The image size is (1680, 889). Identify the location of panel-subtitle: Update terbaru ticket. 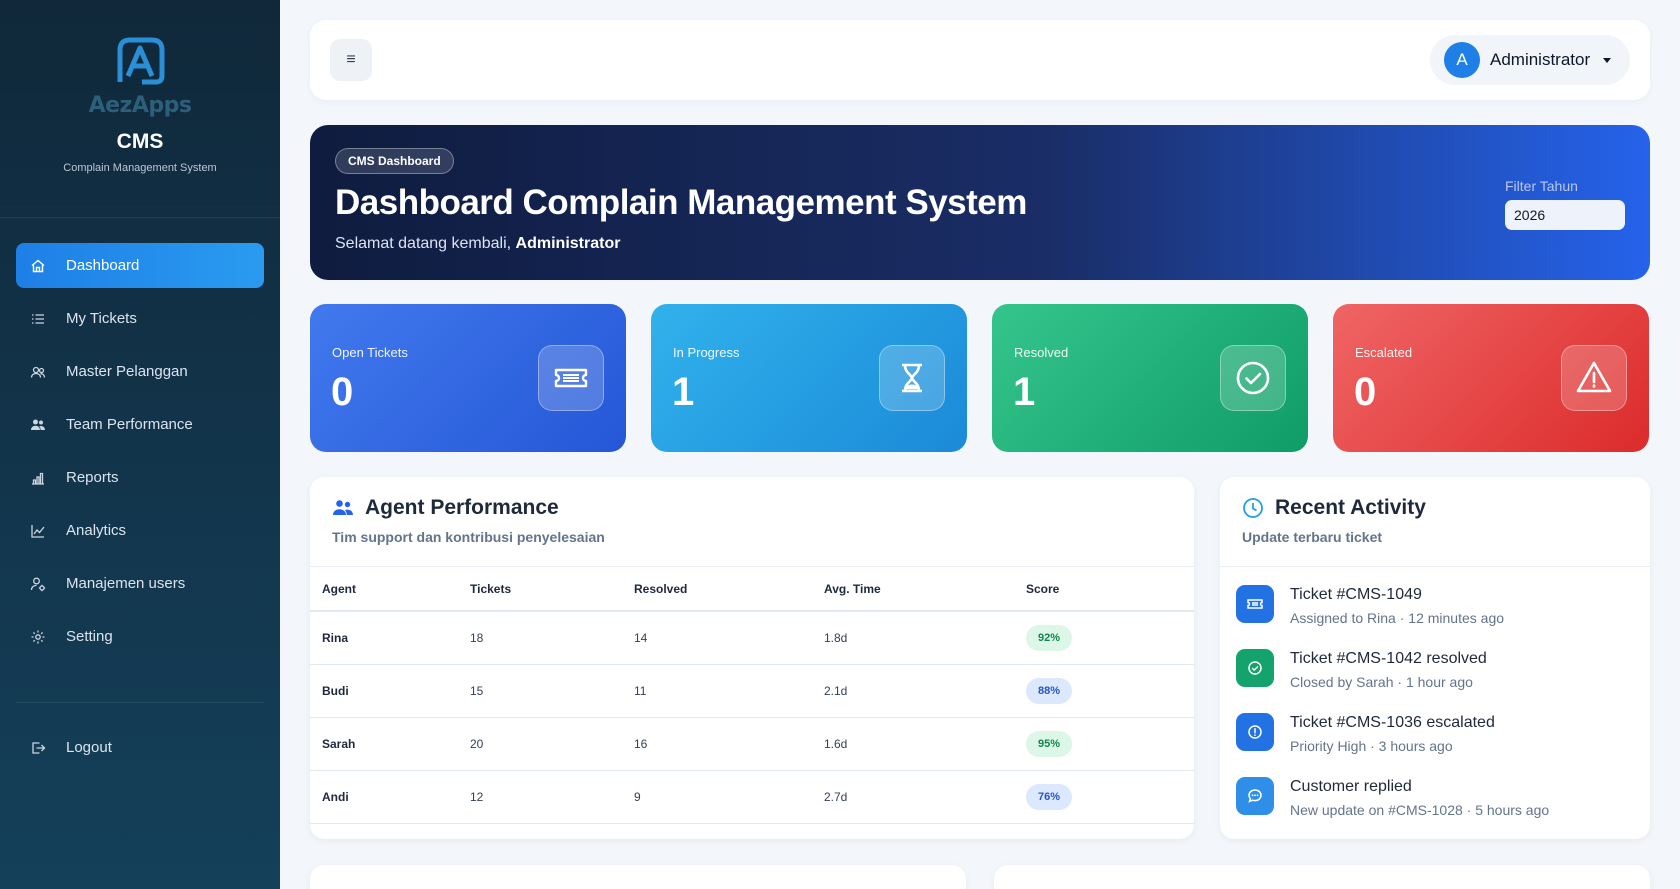
(1312, 537).